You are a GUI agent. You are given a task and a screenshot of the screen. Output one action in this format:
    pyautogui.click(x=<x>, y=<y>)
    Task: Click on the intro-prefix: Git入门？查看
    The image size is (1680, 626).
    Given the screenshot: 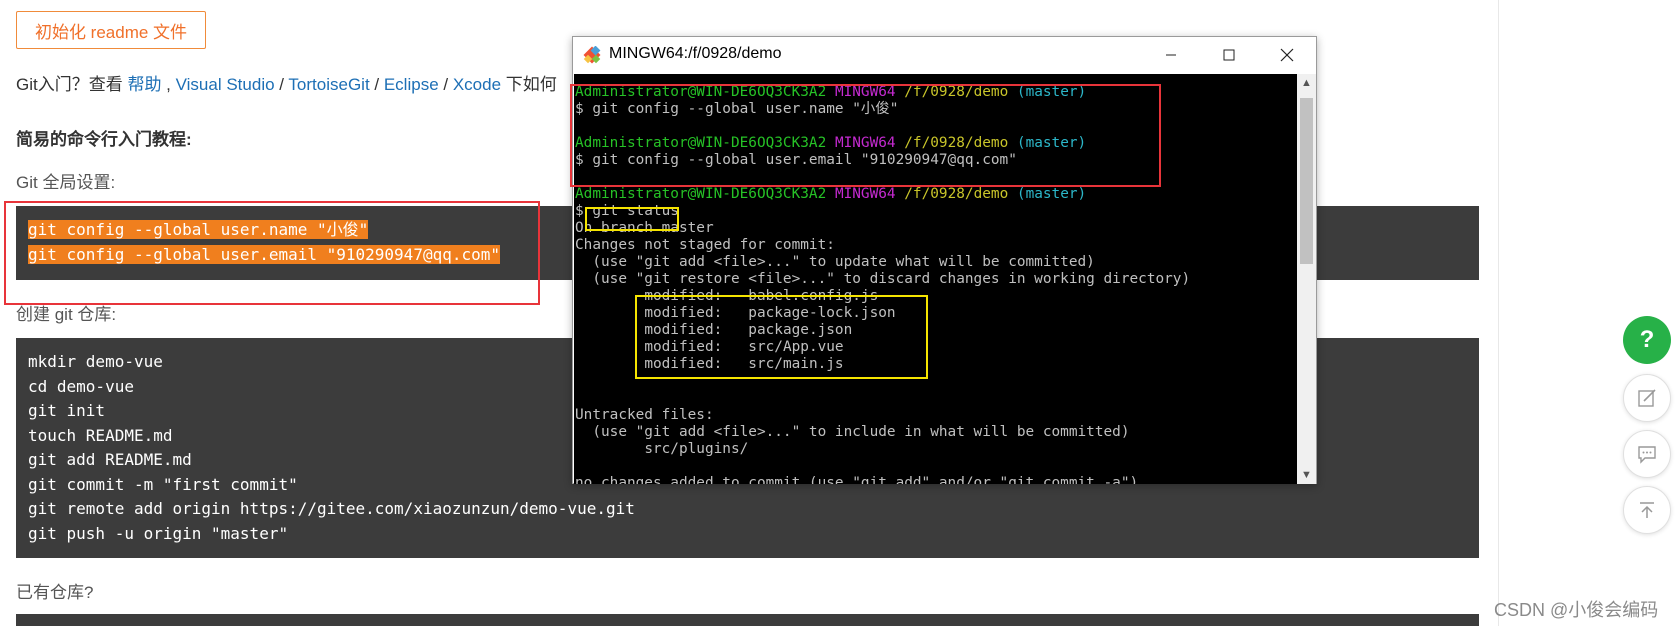 What is the action you would take?
    pyautogui.click(x=72, y=84)
    